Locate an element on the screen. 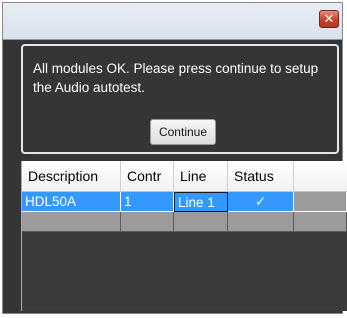 The height and width of the screenshot is (318, 347). close-button: ✕ is located at coordinates (329, 19).